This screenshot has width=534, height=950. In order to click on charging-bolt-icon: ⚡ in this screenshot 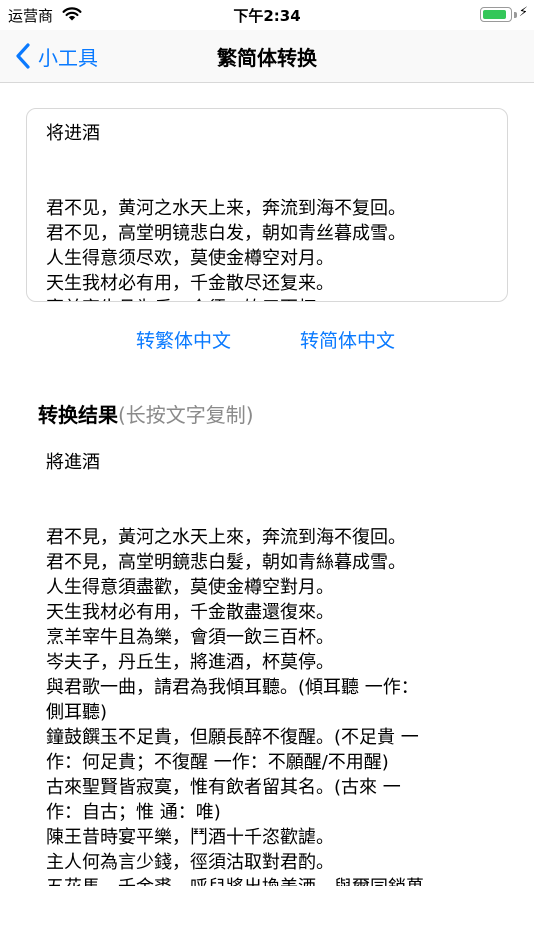, I will do `click(523, 12)`.